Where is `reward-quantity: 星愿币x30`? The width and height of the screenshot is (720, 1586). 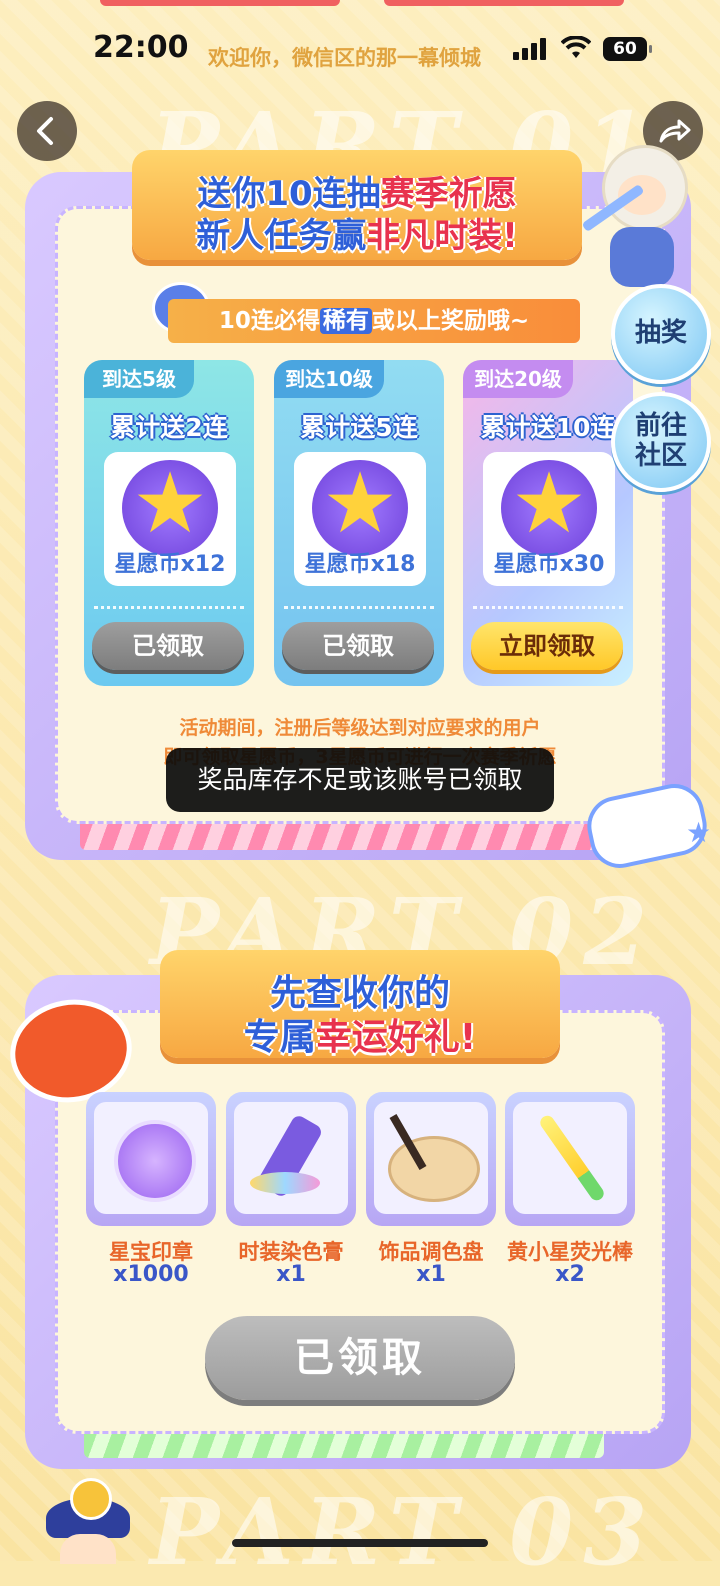 reward-quantity: 星愿币x30 is located at coordinates (549, 564).